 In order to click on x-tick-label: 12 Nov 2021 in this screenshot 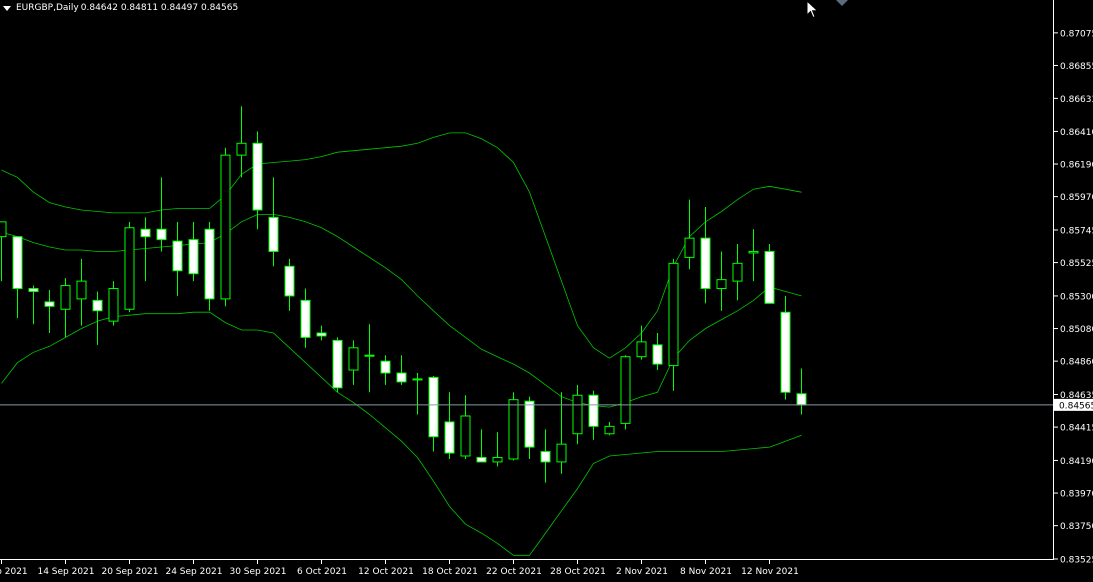, I will do `click(770, 572)`.